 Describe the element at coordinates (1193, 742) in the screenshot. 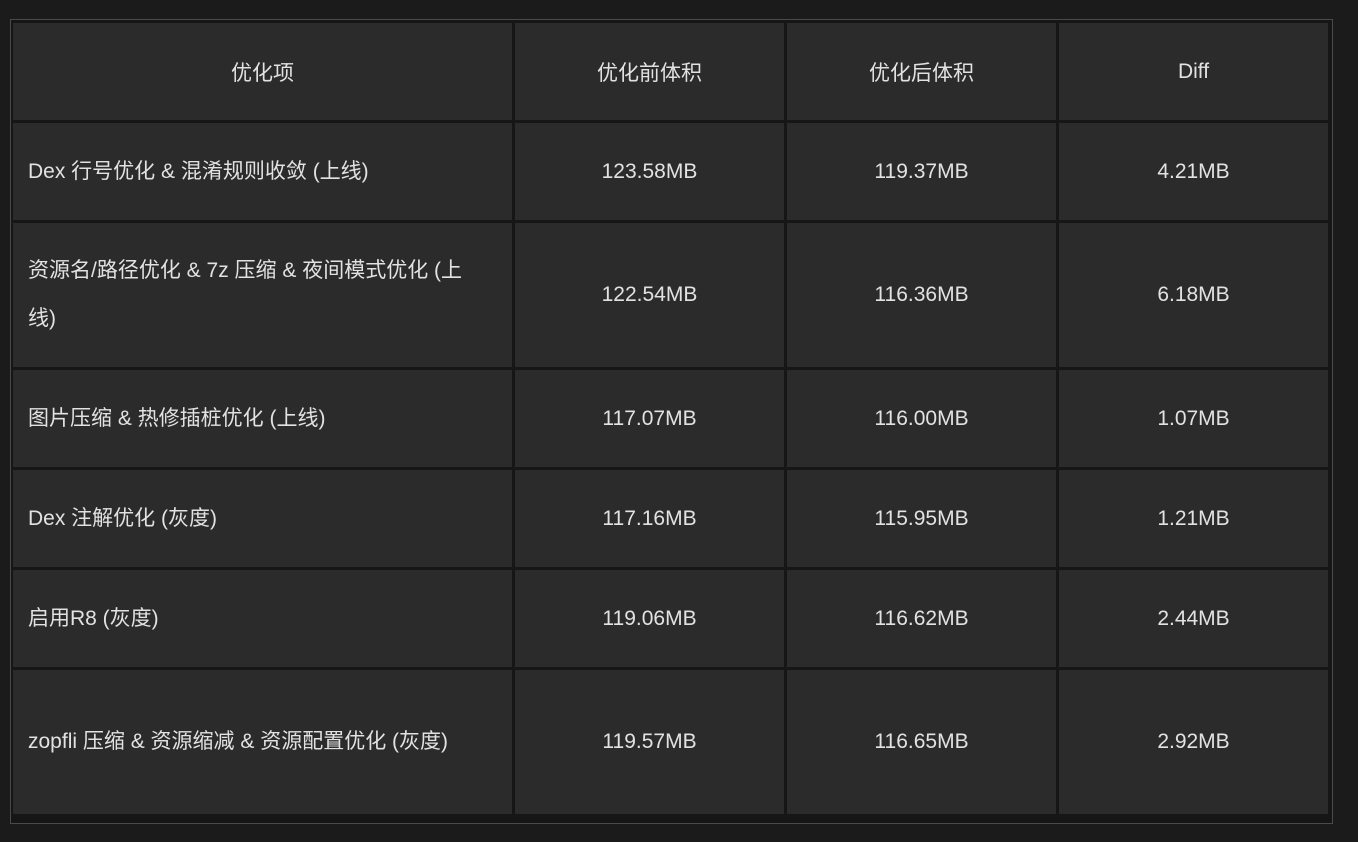

I see `cell-diff: 2.92MB` at that location.